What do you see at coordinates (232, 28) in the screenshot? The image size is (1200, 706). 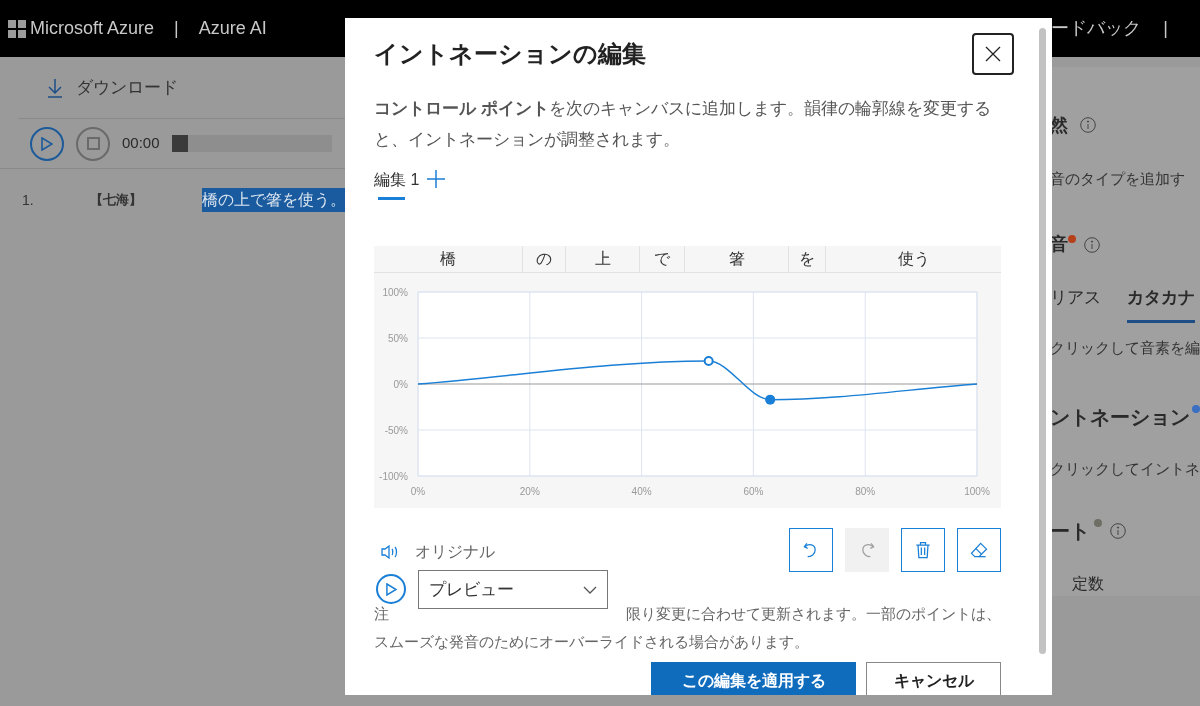 I see `product-name: Azure AI` at bounding box center [232, 28].